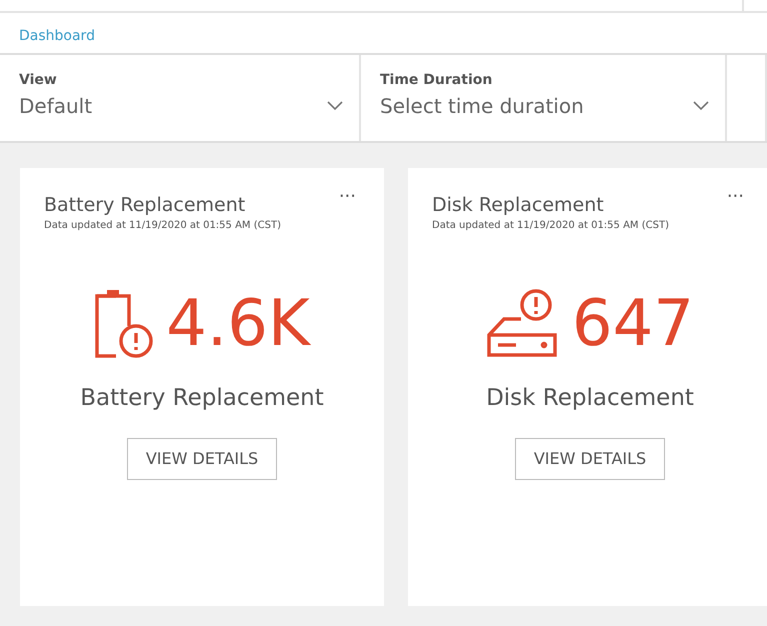  What do you see at coordinates (633, 324) in the screenshot?
I see `metric-value: 647` at bounding box center [633, 324].